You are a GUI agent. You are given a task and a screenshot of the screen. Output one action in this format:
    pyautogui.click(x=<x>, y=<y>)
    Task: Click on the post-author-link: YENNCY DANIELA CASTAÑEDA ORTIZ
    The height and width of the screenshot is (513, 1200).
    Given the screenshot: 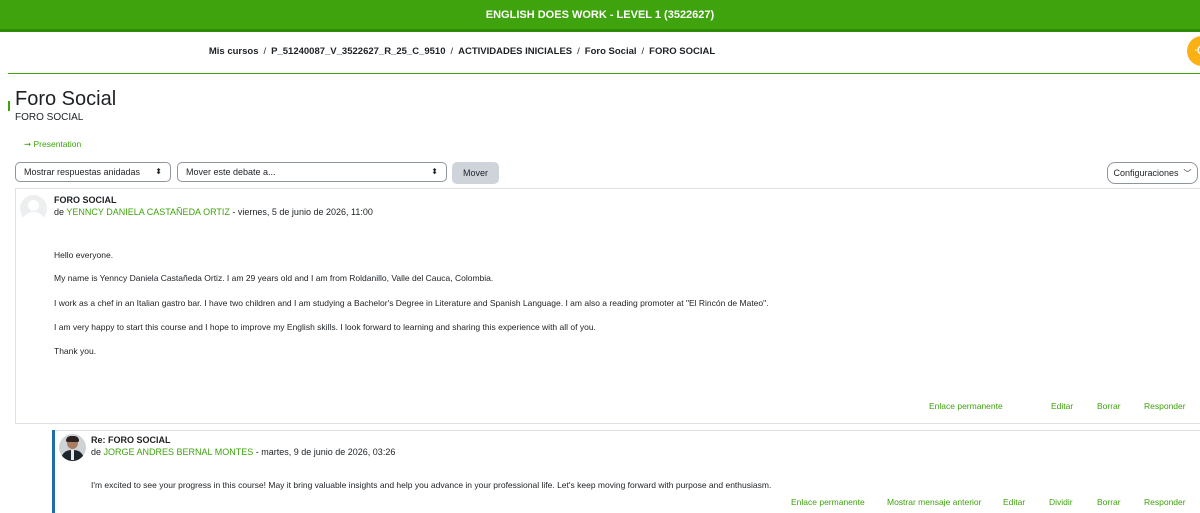 What is the action you would take?
    pyautogui.click(x=148, y=212)
    